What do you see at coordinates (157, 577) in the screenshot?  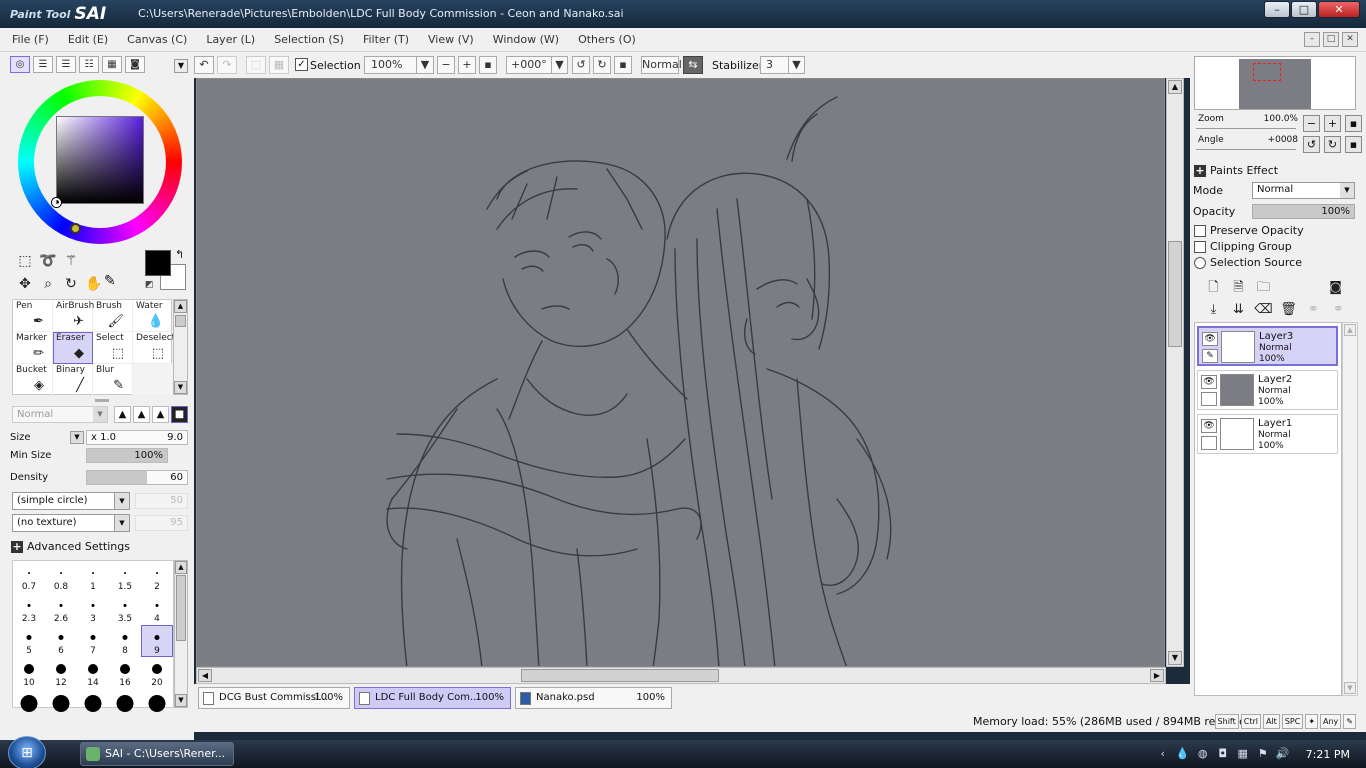 I see `brush-size-preset: 2` at bounding box center [157, 577].